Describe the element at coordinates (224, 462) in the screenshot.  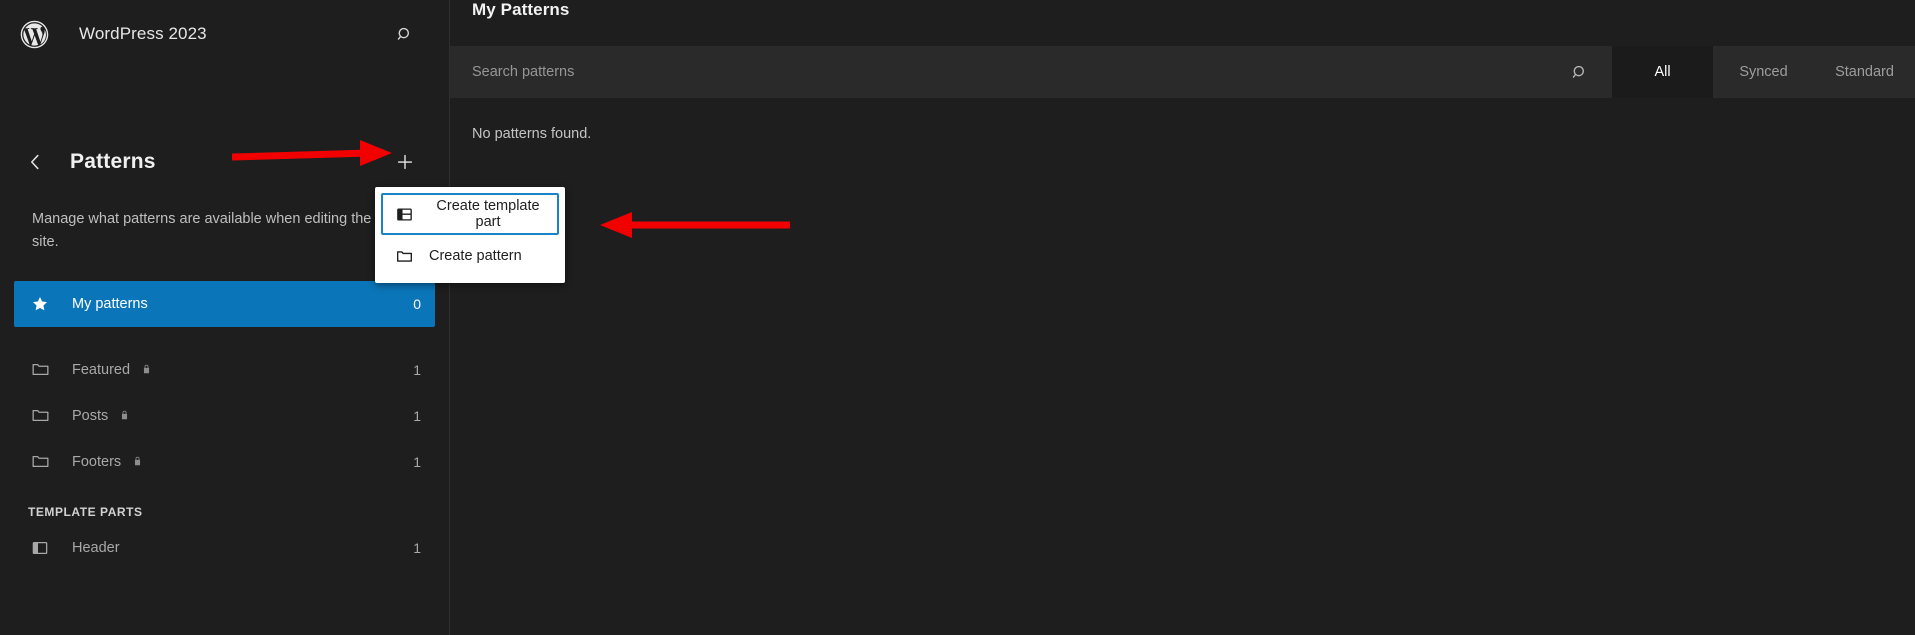
I see `sidebar-item-footers: Footers 1` at that location.